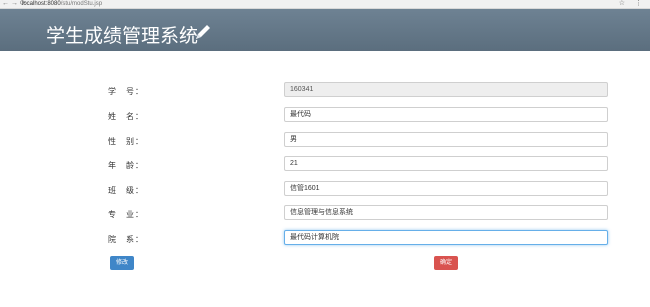 This screenshot has height=307, width=650. What do you see at coordinates (446, 114) in the screenshot?
I see `name-field: 最代码` at bounding box center [446, 114].